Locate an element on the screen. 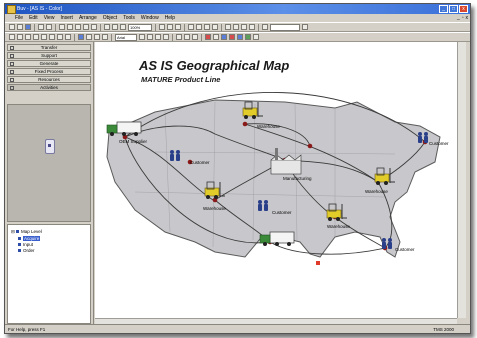 Image resolution: width=477 pixels, height=338 pixels. save-icon is located at coordinates (28, 27).